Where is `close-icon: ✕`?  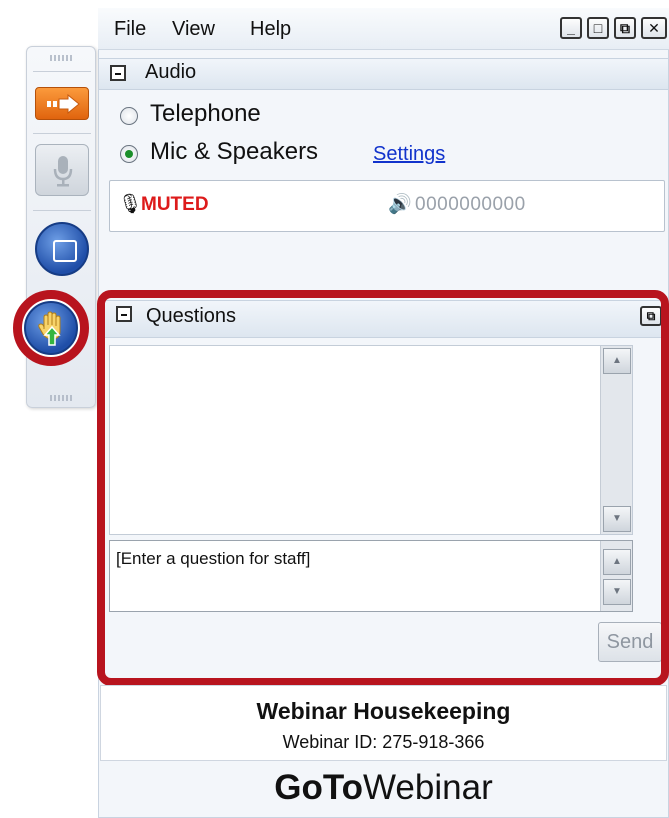
close-icon: ✕ is located at coordinates (654, 28).